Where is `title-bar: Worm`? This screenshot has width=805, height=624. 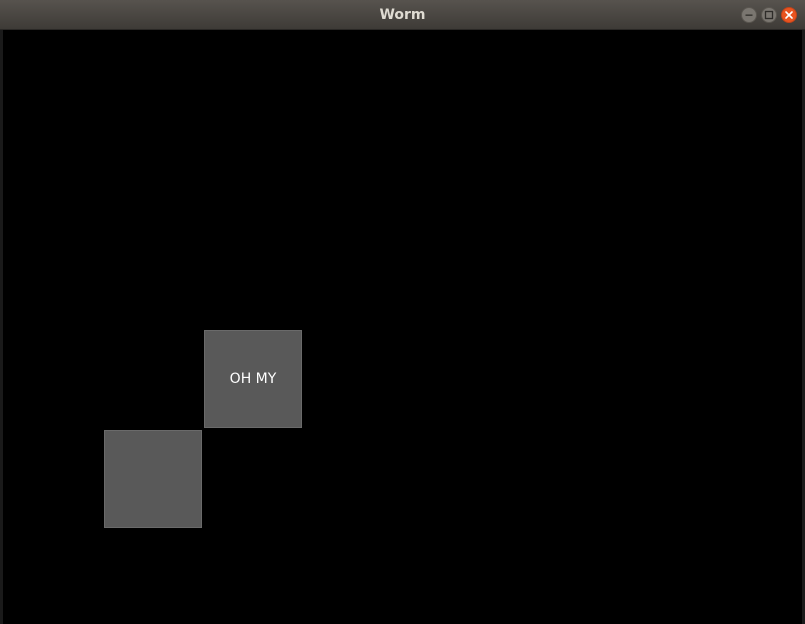 title-bar: Worm is located at coordinates (402, 15).